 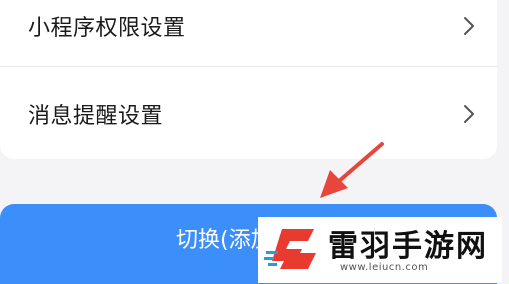 I want to click on watermark: 雷羽手游网 www.leiucn.com, so click(x=380, y=250).